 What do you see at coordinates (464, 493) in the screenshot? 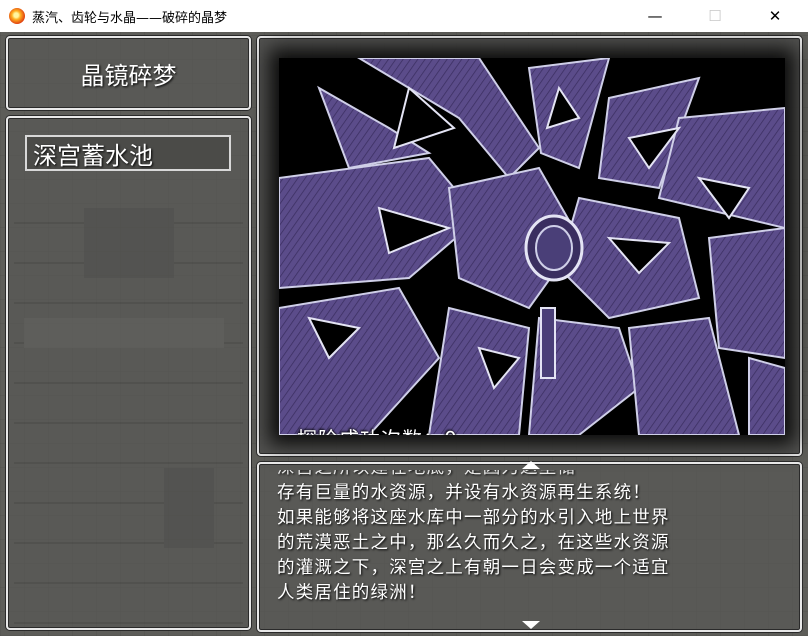
I see `dialogue-line: 存有巨量的水资源，并设有水资源再生系统！` at bounding box center [464, 493].